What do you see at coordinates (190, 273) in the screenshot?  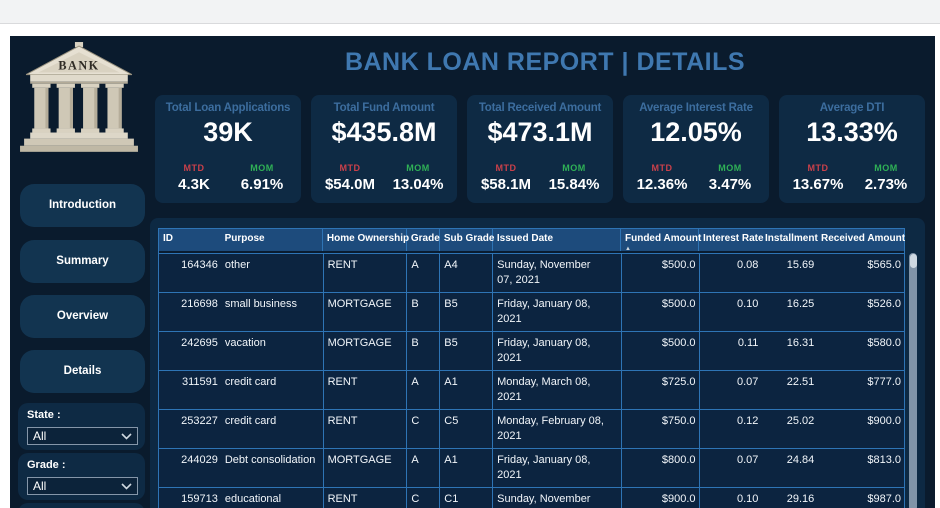 I see `cell-id: 164346` at bounding box center [190, 273].